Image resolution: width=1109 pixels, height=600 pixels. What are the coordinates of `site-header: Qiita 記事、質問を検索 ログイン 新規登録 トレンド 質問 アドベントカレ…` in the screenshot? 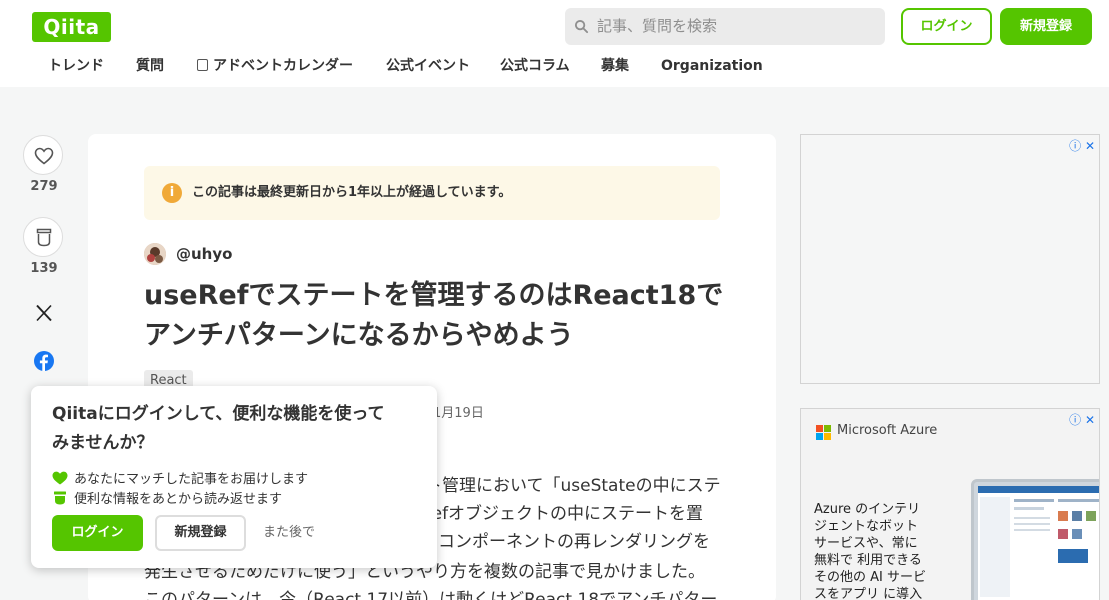 It's located at (554, 43).